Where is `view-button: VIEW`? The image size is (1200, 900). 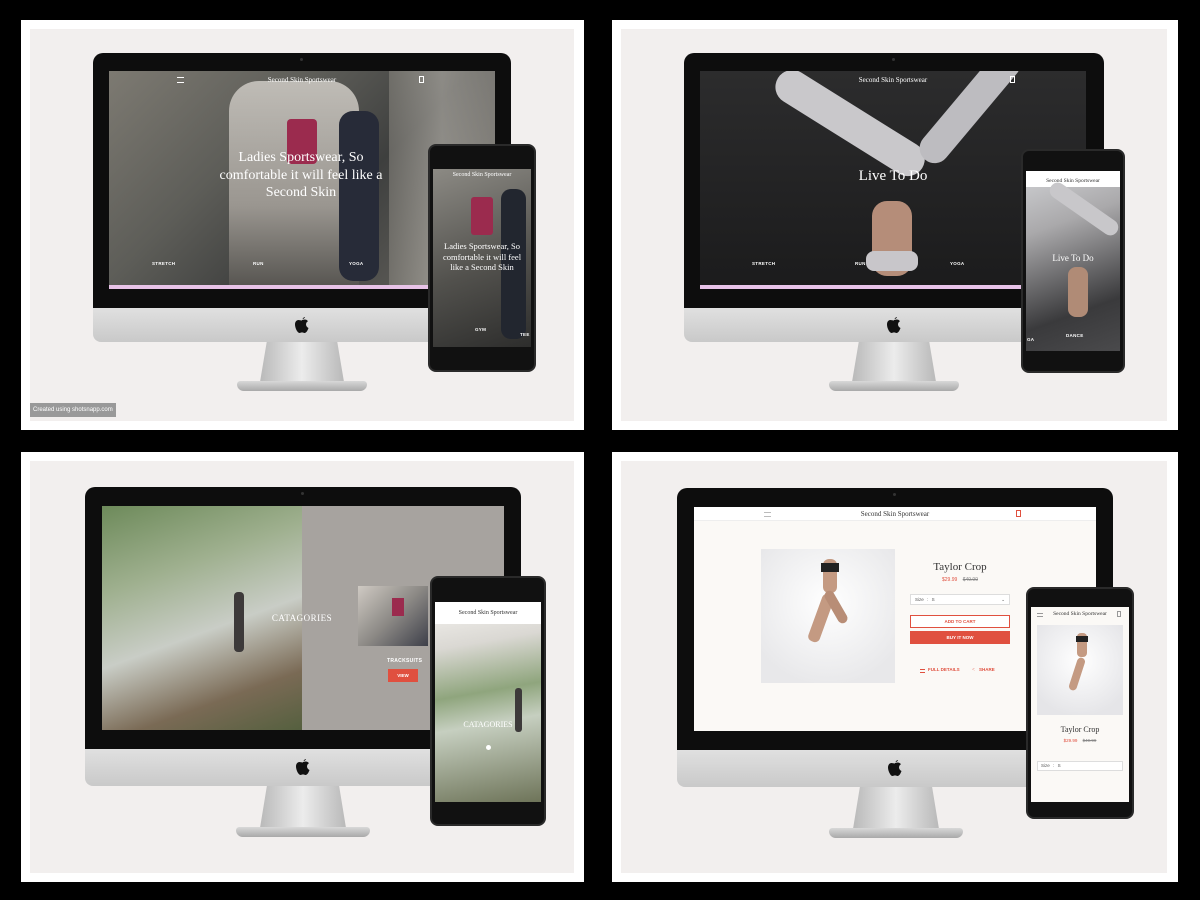
view-button: VIEW is located at coordinates (403, 675).